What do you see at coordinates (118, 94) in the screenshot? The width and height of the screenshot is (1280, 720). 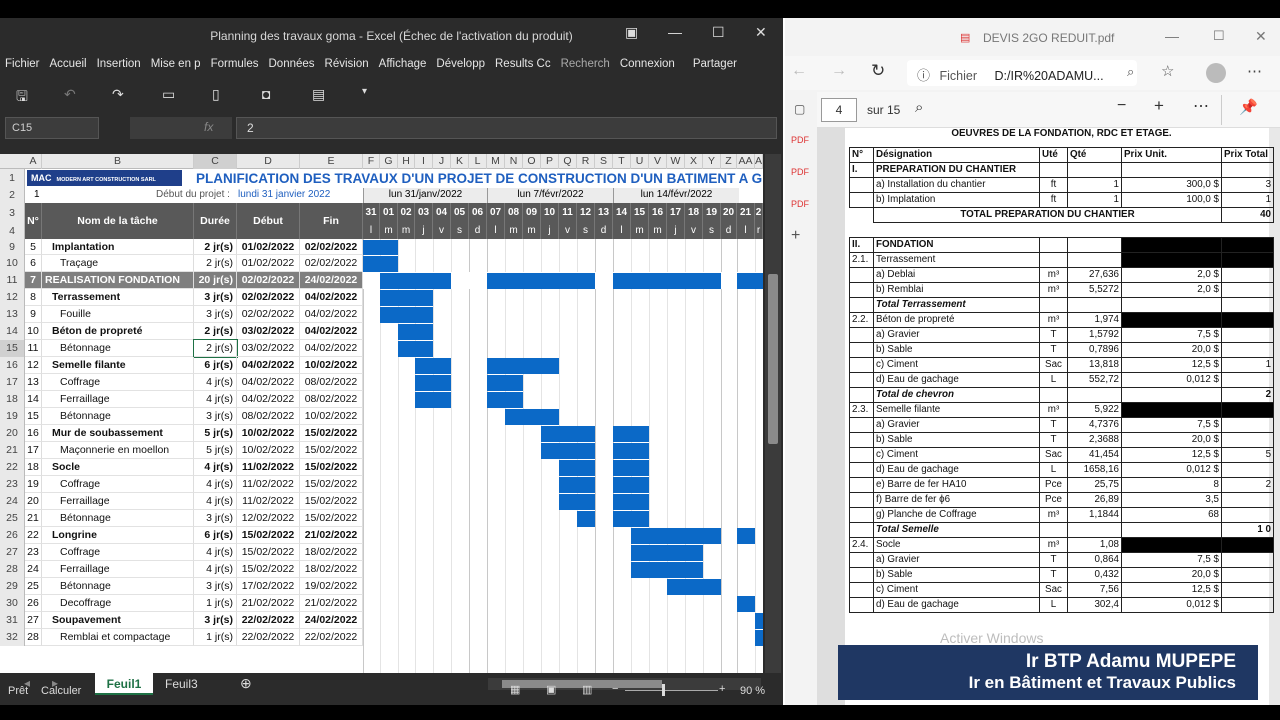 I see `redo-icon: ↷` at bounding box center [118, 94].